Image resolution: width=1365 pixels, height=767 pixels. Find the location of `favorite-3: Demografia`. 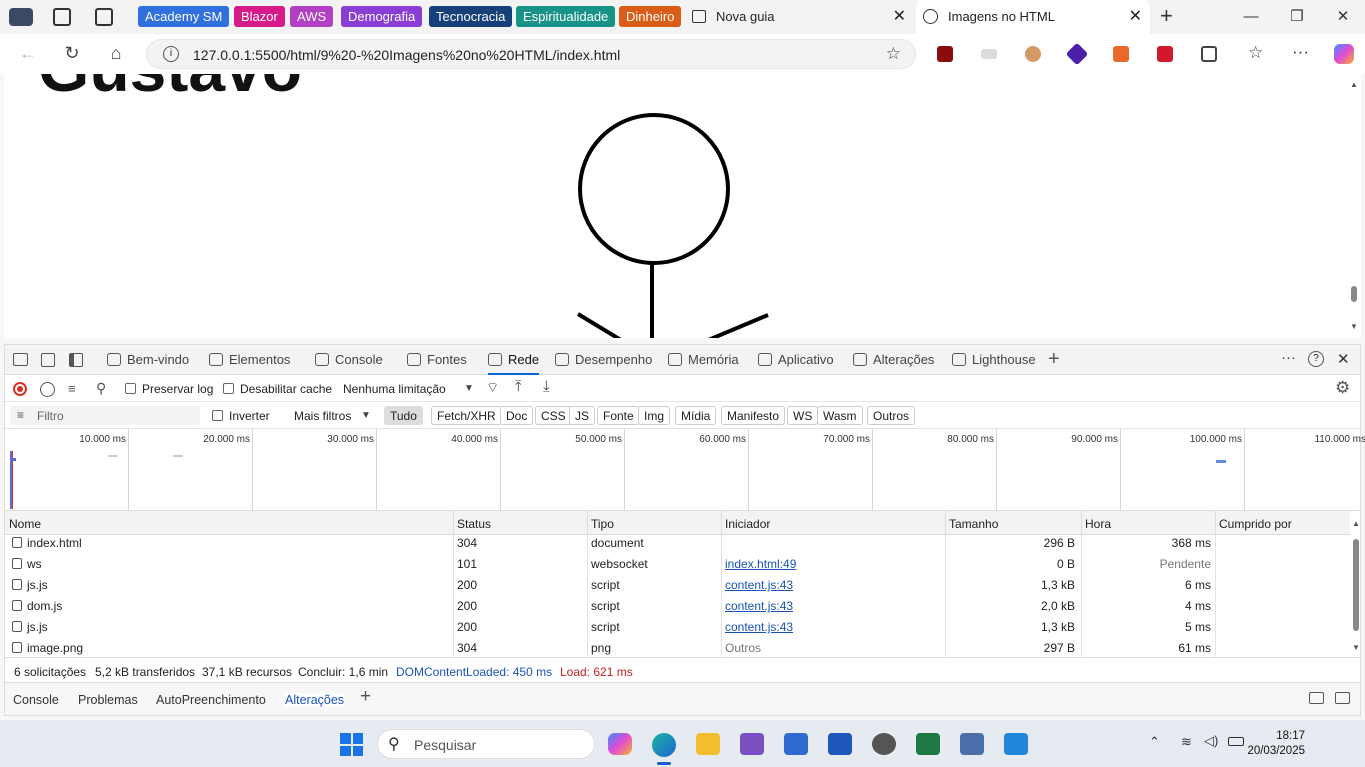

favorite-3: Demografia is located at coordinates (382, 16).